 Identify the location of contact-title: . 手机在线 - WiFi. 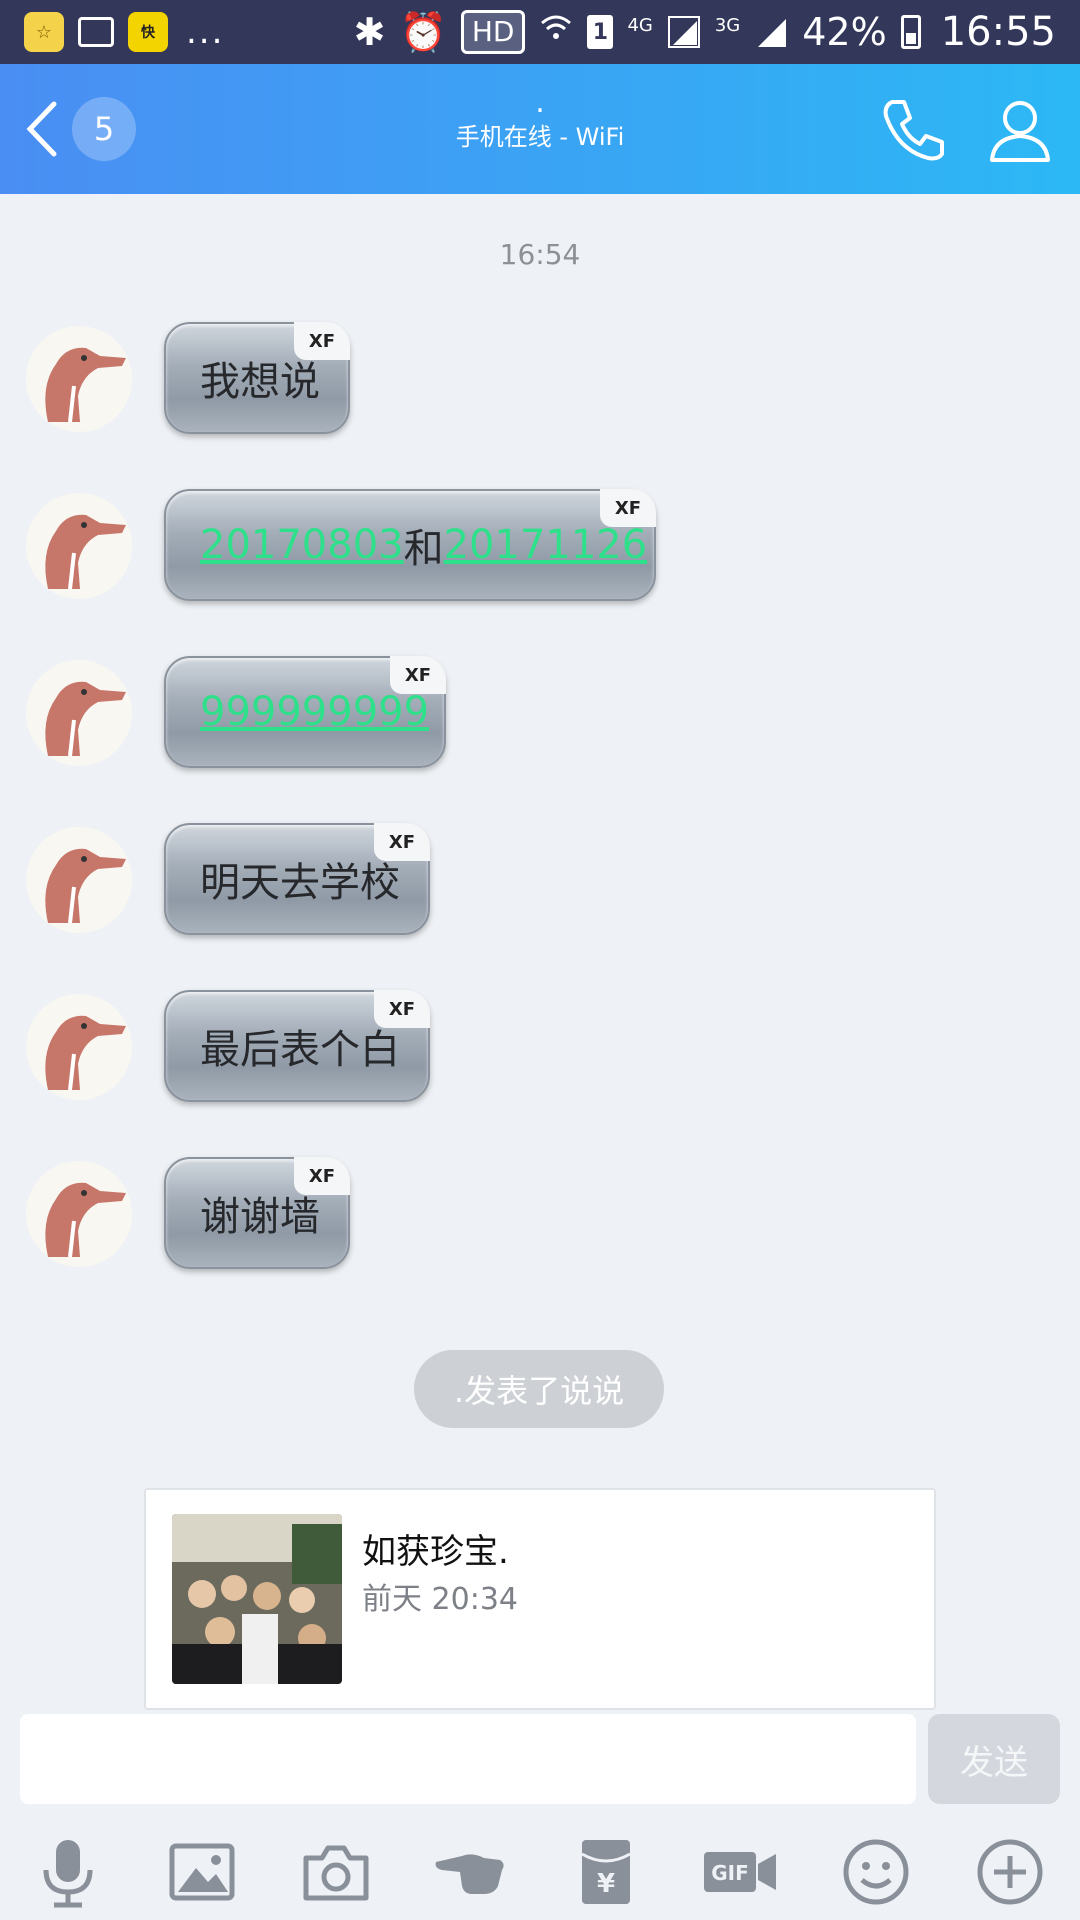
(540, 120).